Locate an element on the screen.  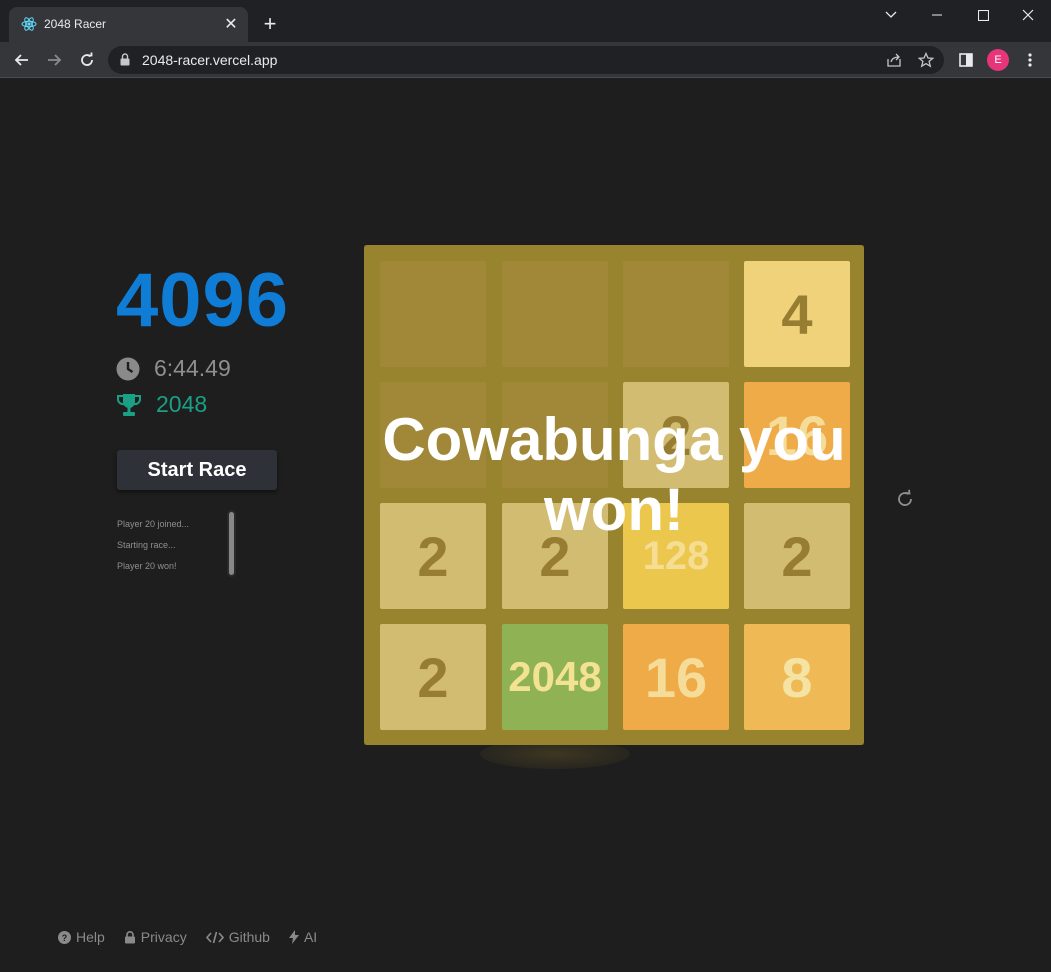
tab-title: 2048 Racer is located at coordinates (75, 24).